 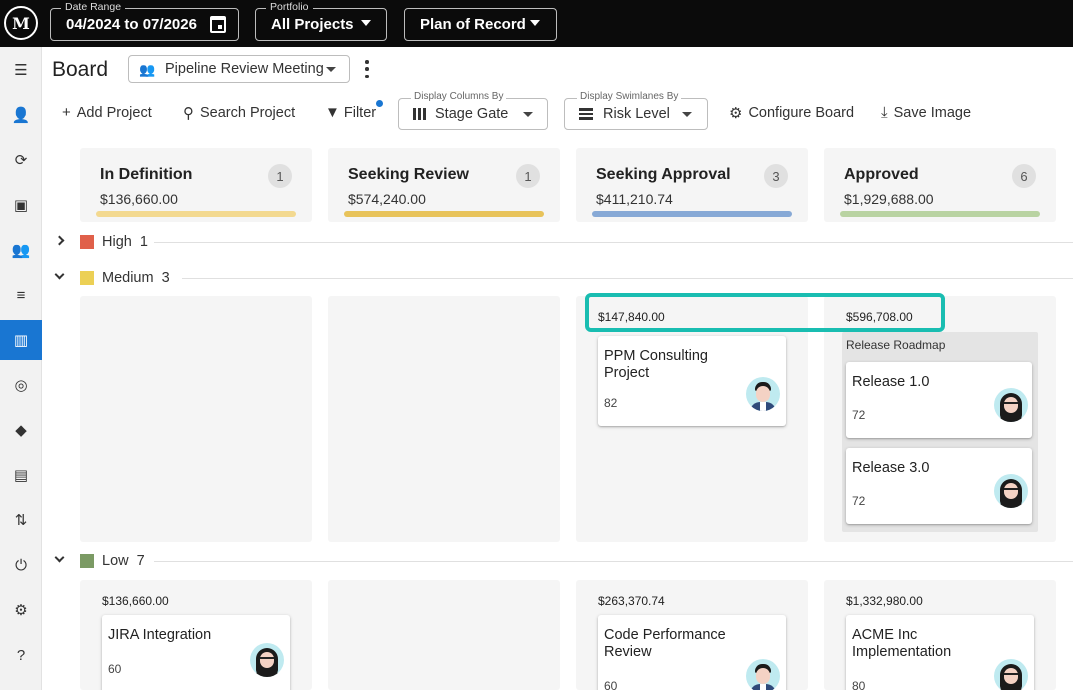 I want to click on sidebar-people: 👥, so click(x=21, y=250).